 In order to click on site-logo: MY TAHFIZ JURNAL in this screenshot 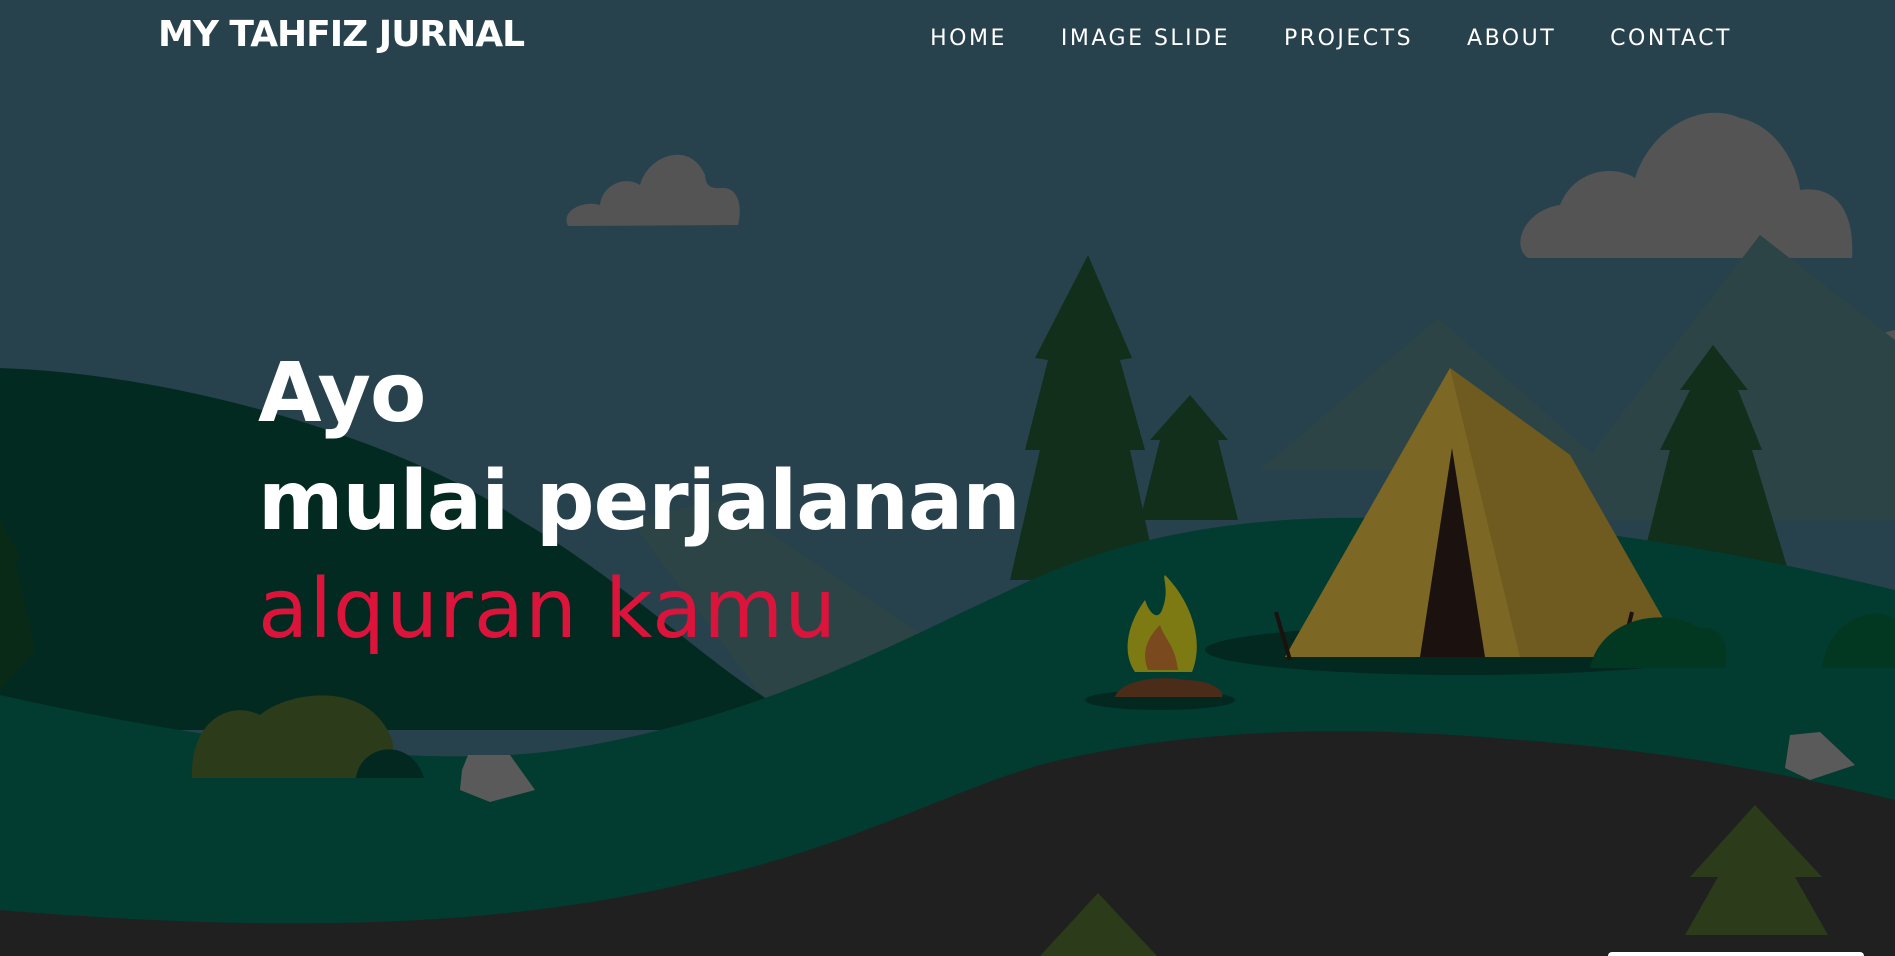, I will do `click(341, 34)`.